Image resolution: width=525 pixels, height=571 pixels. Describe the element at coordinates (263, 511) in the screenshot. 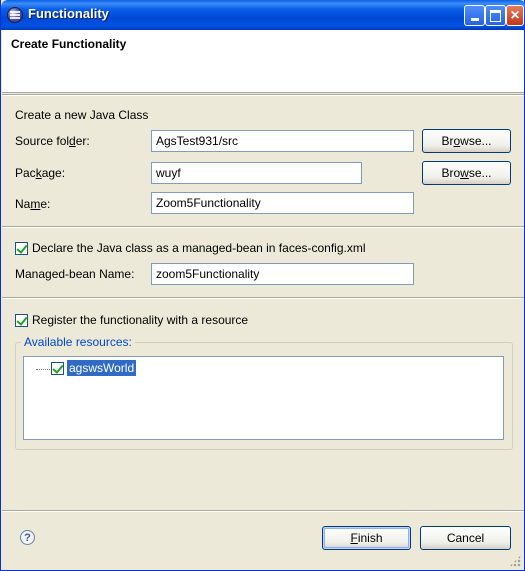

I see `footer-separator` at that location.